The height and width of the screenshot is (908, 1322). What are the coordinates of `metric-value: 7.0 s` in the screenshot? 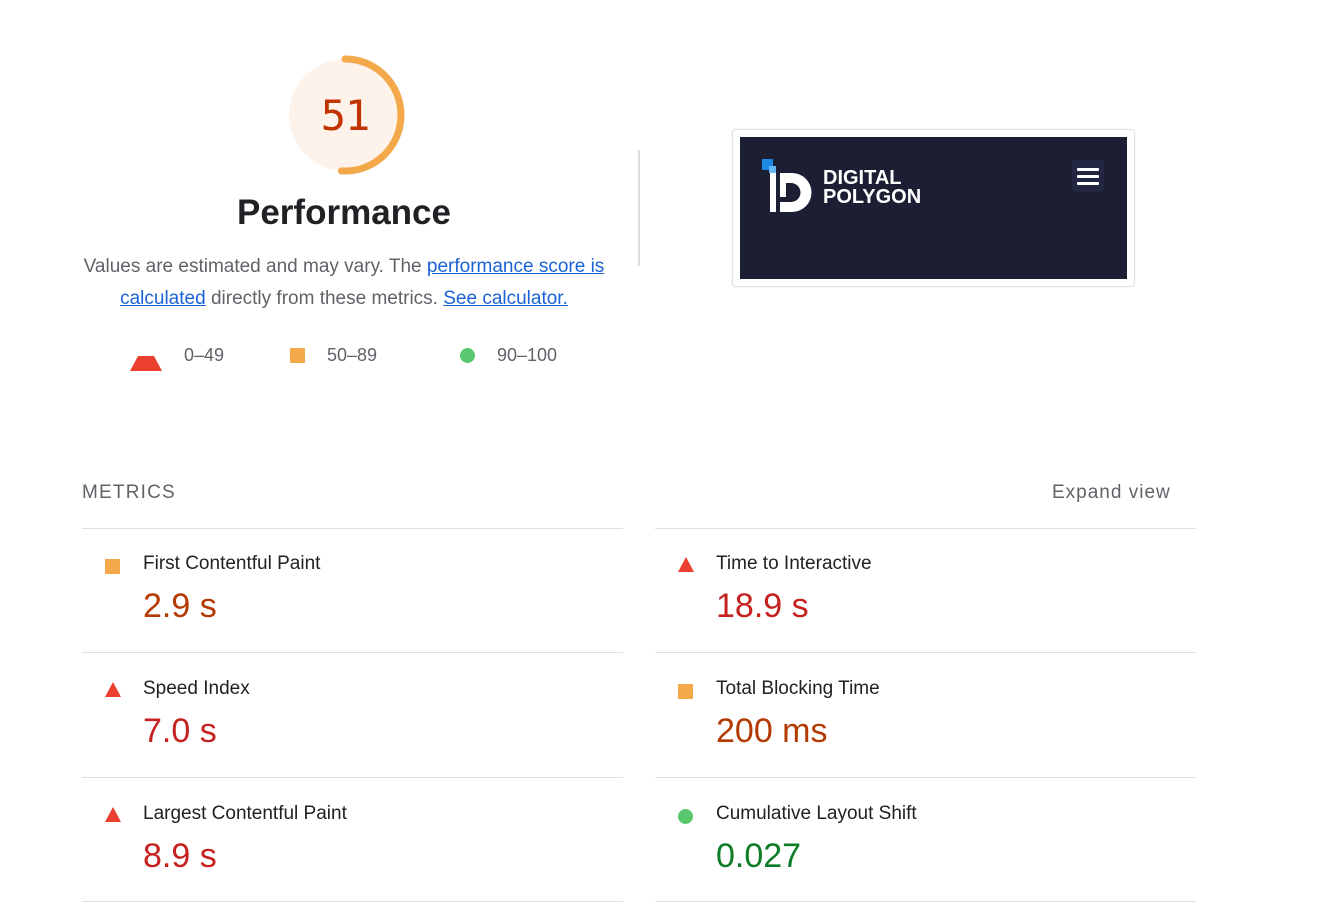 It's located at (180, 731).